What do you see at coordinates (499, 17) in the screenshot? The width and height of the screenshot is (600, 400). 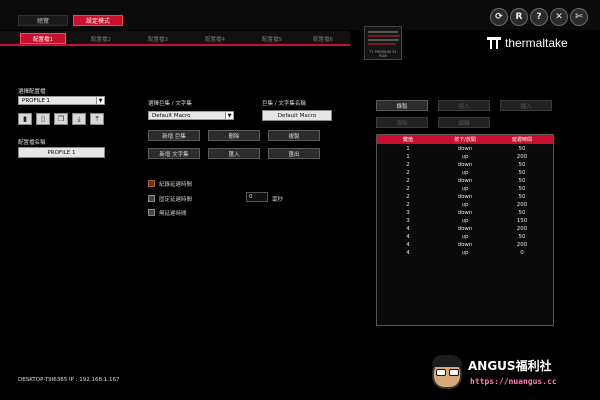 I see `refresh-button: ⟳` at bounding box center [499, 17].